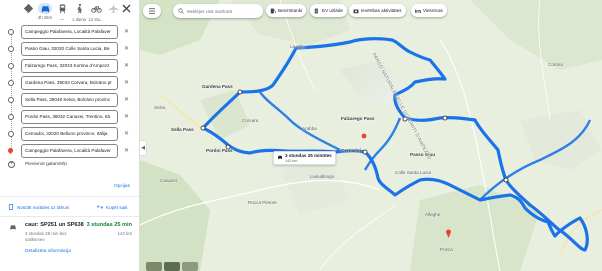 This screenshot has height=271, width=602. I want to click on place-label: Corvara, so click(250, 120).